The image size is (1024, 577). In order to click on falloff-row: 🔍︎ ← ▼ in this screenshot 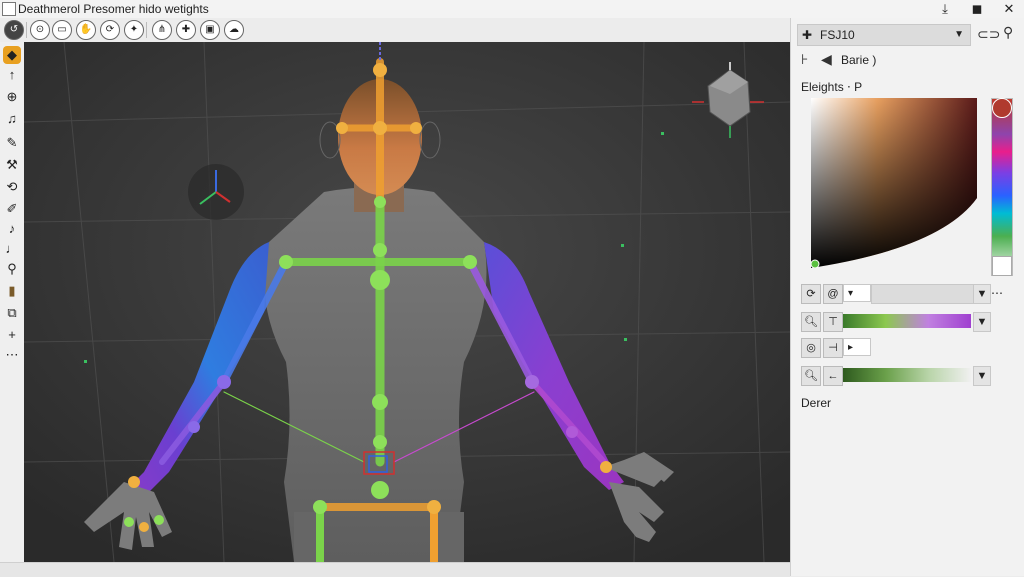, I will do `click(908, 377)`.